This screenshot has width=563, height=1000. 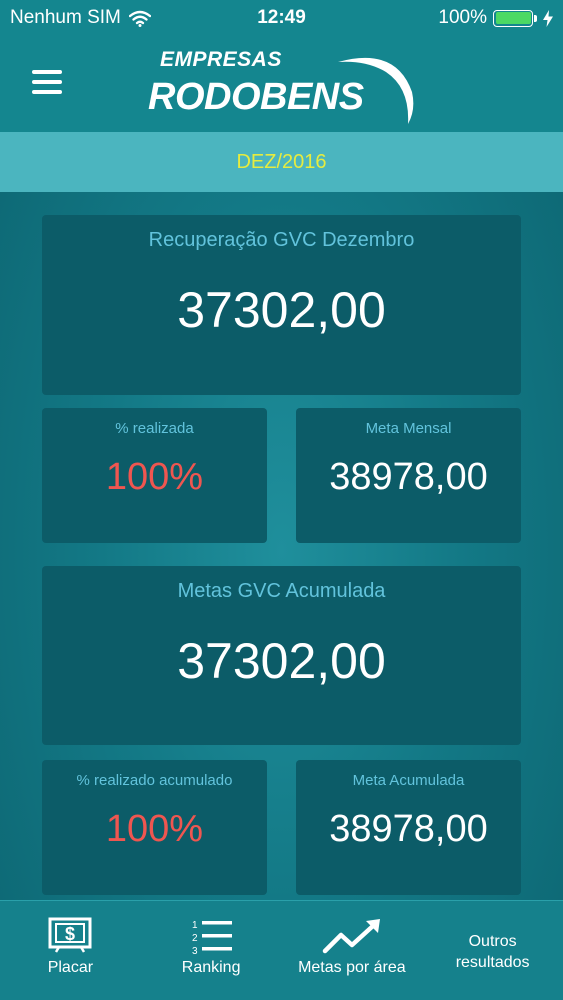 What do you see at coordinates (195, 925) in the screenshot?
I see `svg-text: 1` at bounding box center [195, 925].